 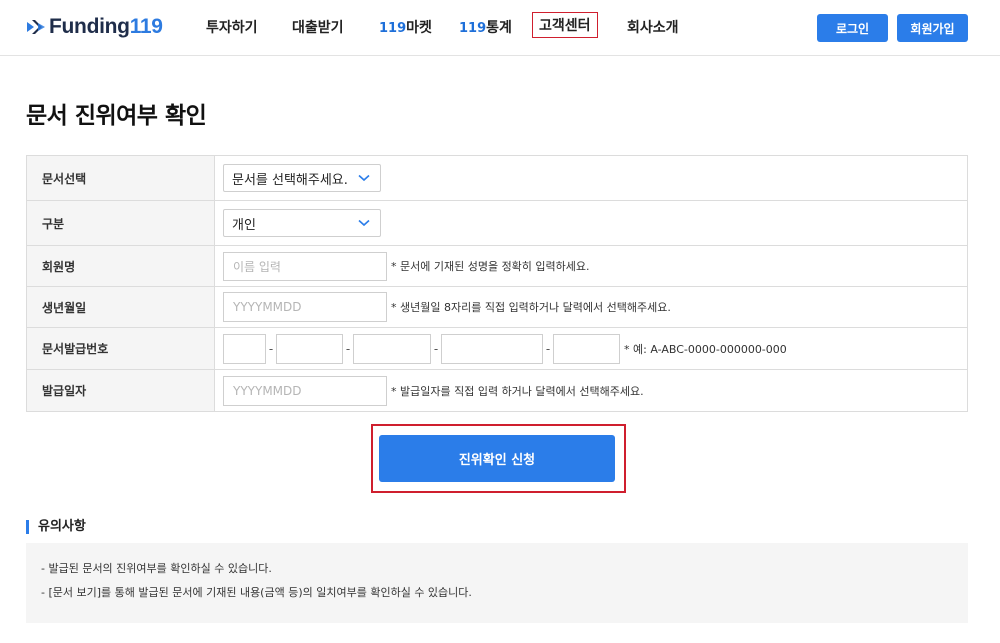 What do you see at coordinates (653, 27) in the screenshot?
I see `nav-item-company: 회사소개` at bounding box center [653, 27].